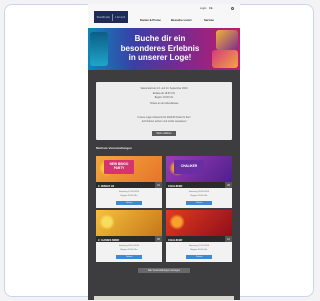  Describe the element at coordinates (164, 133) in the screenshot. I see `more-info-button: Mehr erfahren` at that location.